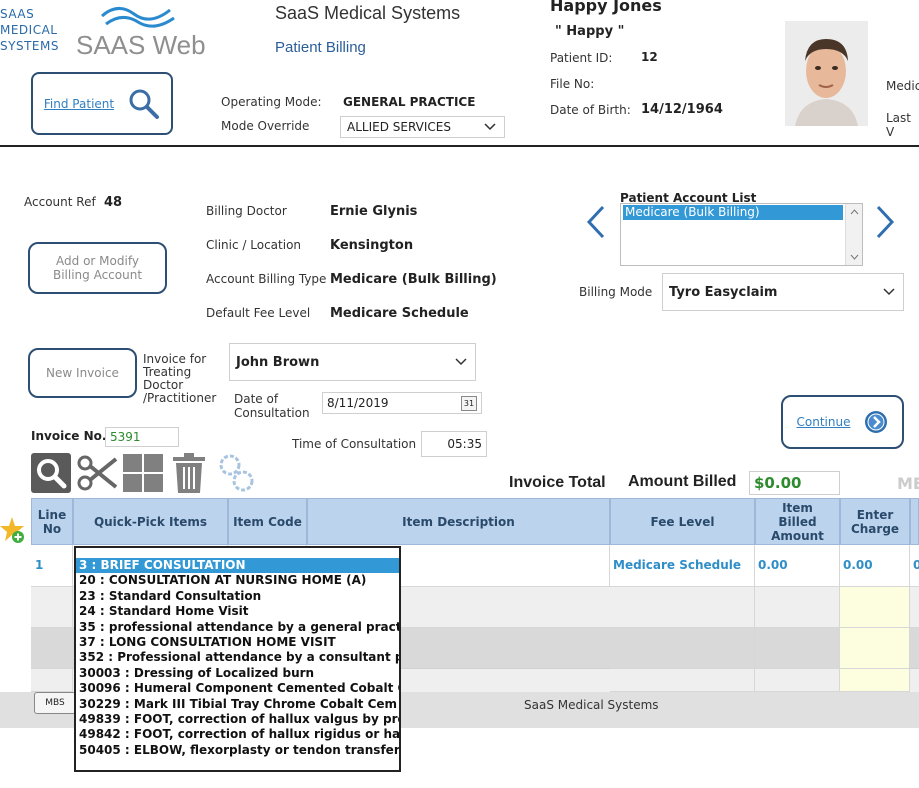  I want to click on find-patient-button: Find Patient, so click(102, 103).